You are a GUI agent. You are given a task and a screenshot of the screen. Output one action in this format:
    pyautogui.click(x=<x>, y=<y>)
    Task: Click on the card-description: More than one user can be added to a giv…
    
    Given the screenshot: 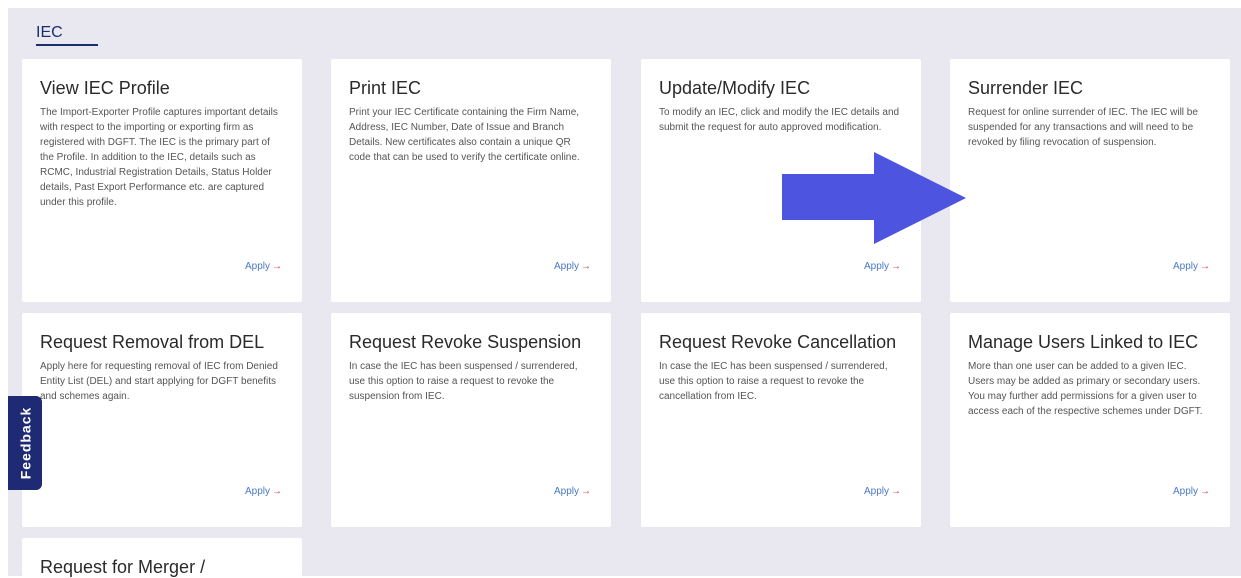 What is the action you would take?
    pyautogui.click(x=1085, y=389)
    